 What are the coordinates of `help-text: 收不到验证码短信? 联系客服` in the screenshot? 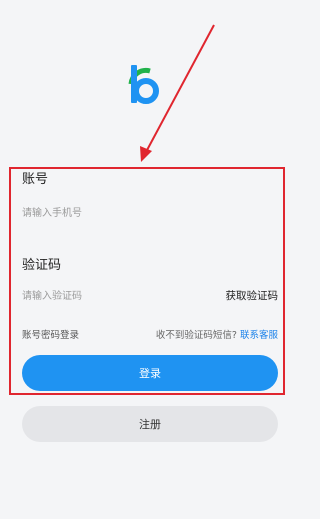 It's located at (217, 334).